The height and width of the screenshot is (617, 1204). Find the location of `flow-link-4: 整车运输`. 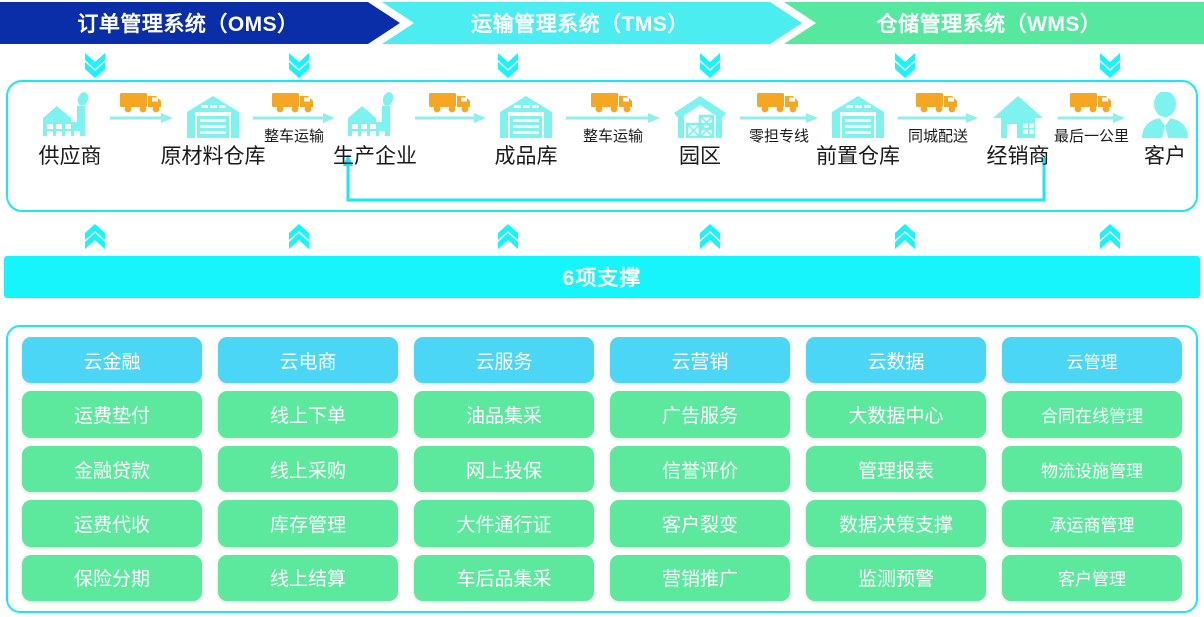

flow-link-4: 整车运输 is located at coordinates (613, 118).